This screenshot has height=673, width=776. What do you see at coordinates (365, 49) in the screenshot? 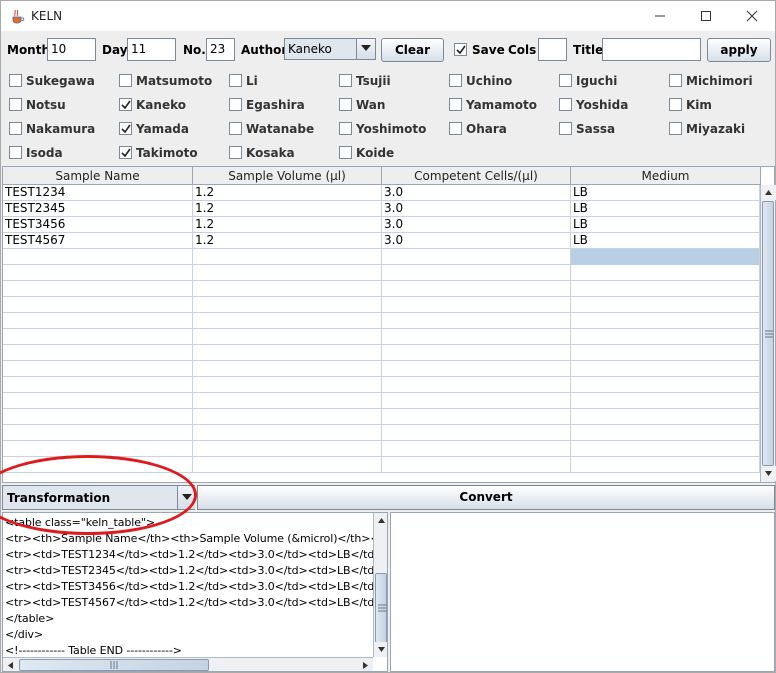
I see `author-dropdown-arrow` at bounding box center [365, 49].